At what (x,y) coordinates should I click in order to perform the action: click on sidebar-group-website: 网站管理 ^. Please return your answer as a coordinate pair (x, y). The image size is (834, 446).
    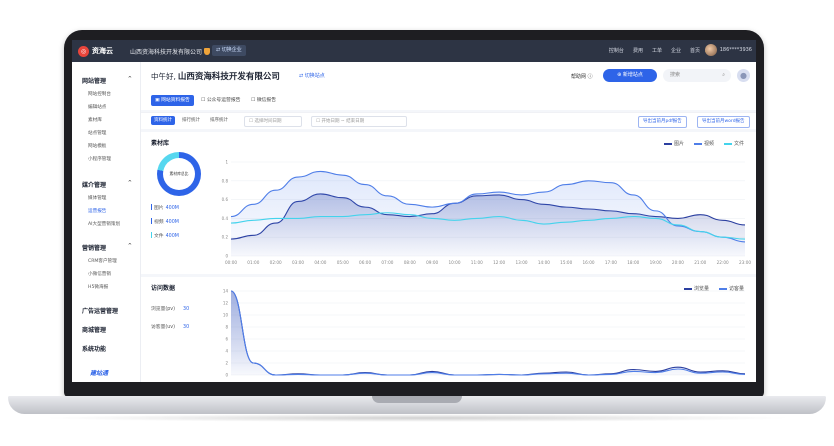
    Looking at the image, I should click on (110, 80).